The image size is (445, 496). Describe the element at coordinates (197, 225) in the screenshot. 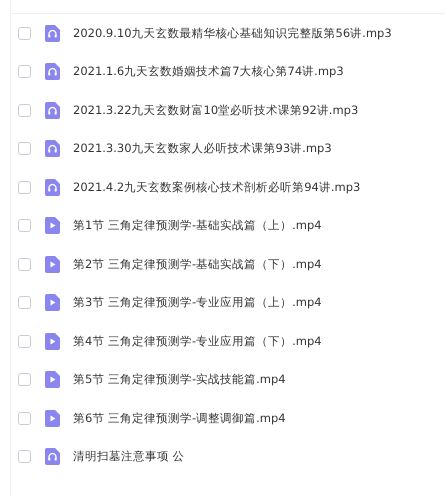

I see `file-name: 第1节 三角定律预测学-基础实战篇（上）.mp4` at that location.